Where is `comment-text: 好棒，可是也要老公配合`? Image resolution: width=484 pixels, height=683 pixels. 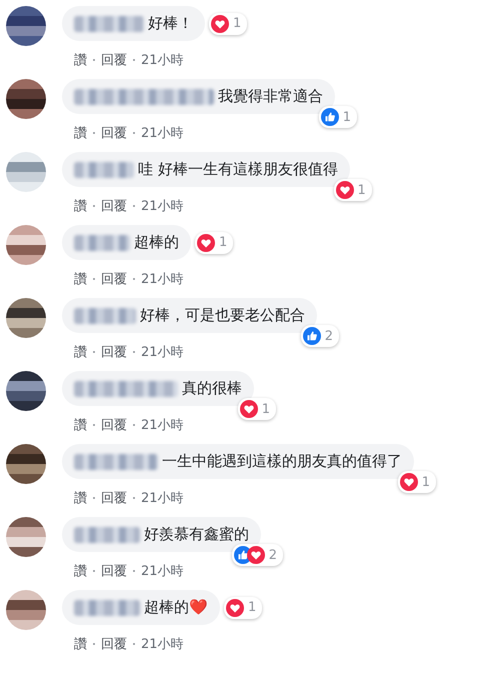 comment-text: 好棒，可是也要老公配合 is located at coordinates (222, 315).